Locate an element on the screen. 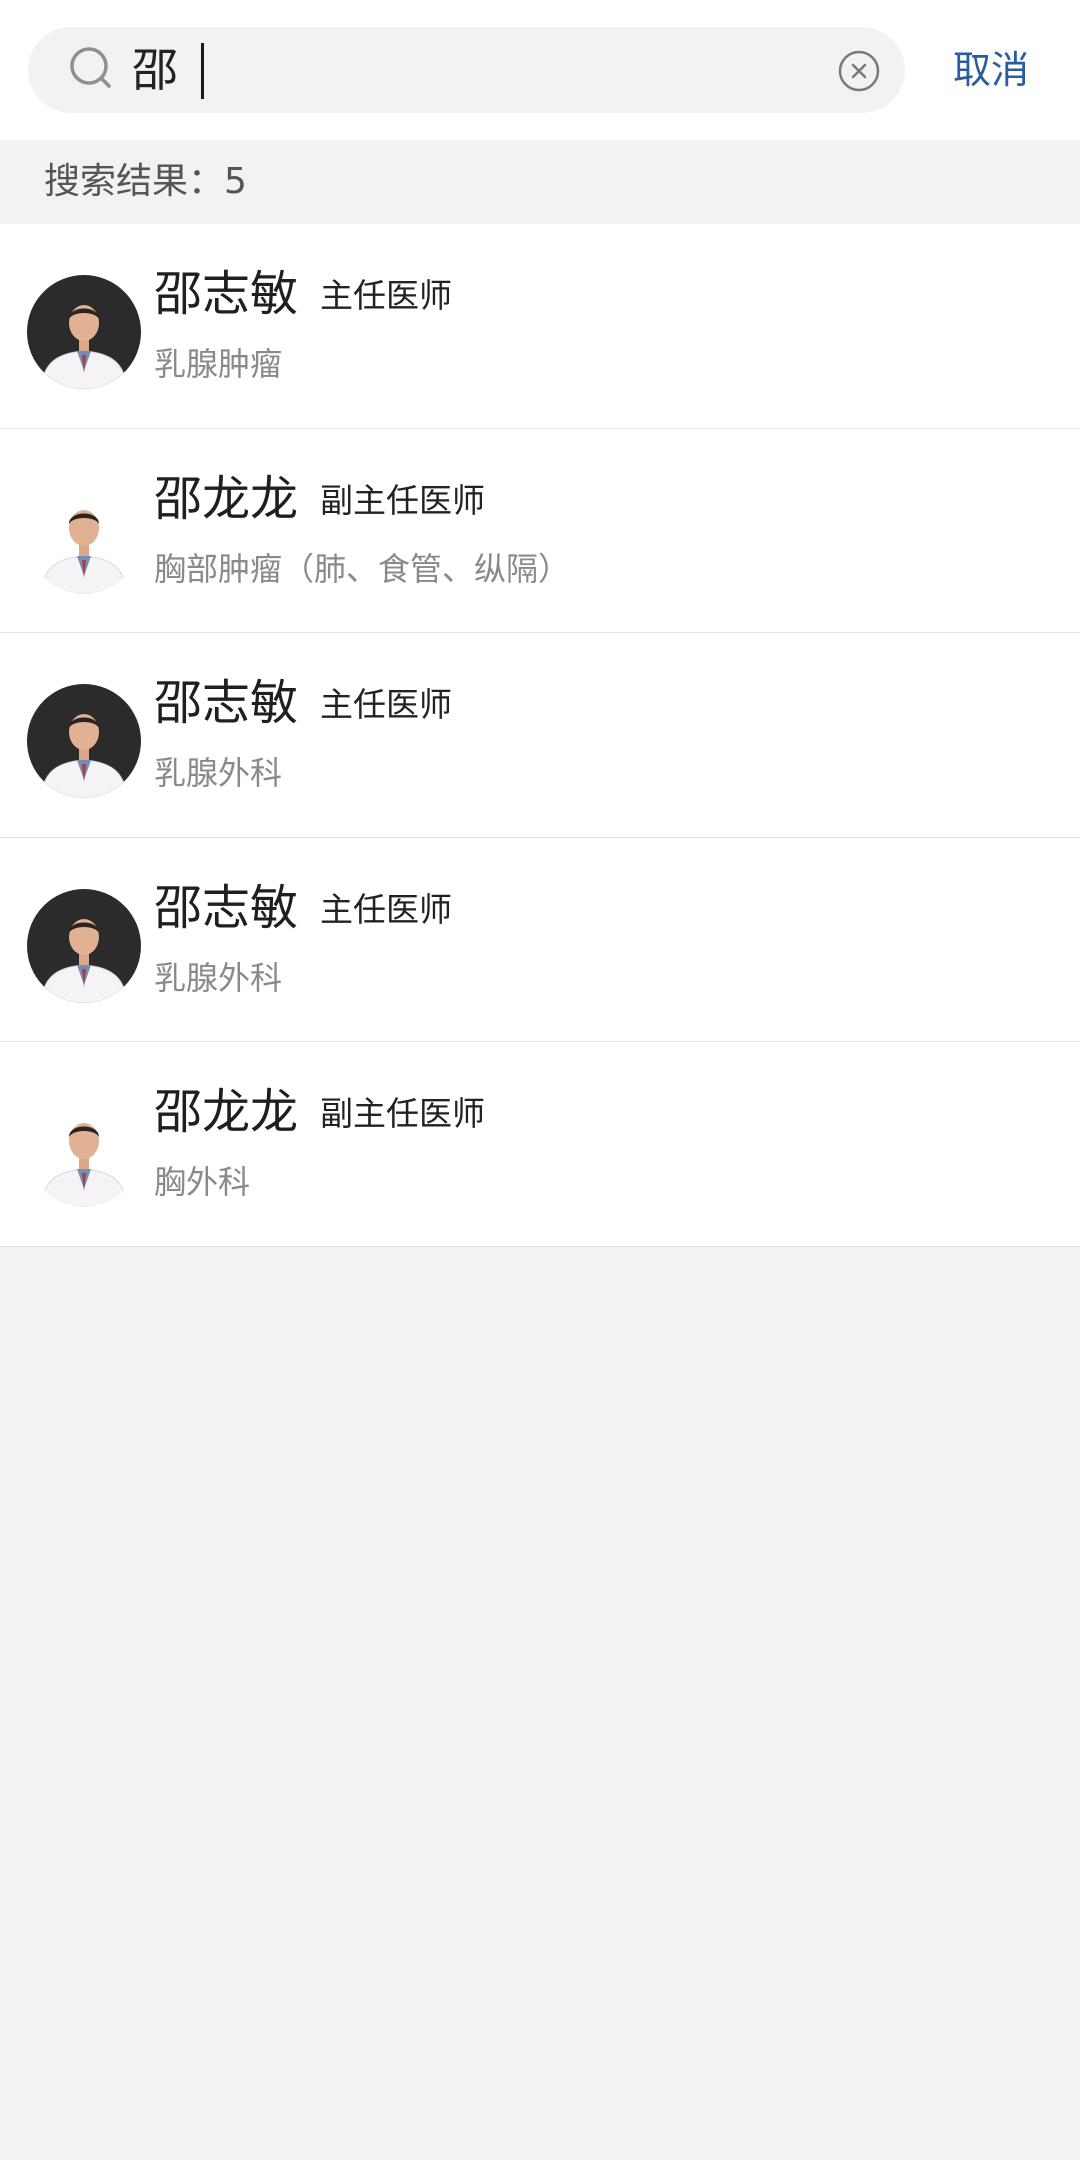 The width and height of the screenshot is (1080, 2160). doctor-list-item: 邵龙龙 副主任医师胸外科 is located at coordinates (540, 1144).